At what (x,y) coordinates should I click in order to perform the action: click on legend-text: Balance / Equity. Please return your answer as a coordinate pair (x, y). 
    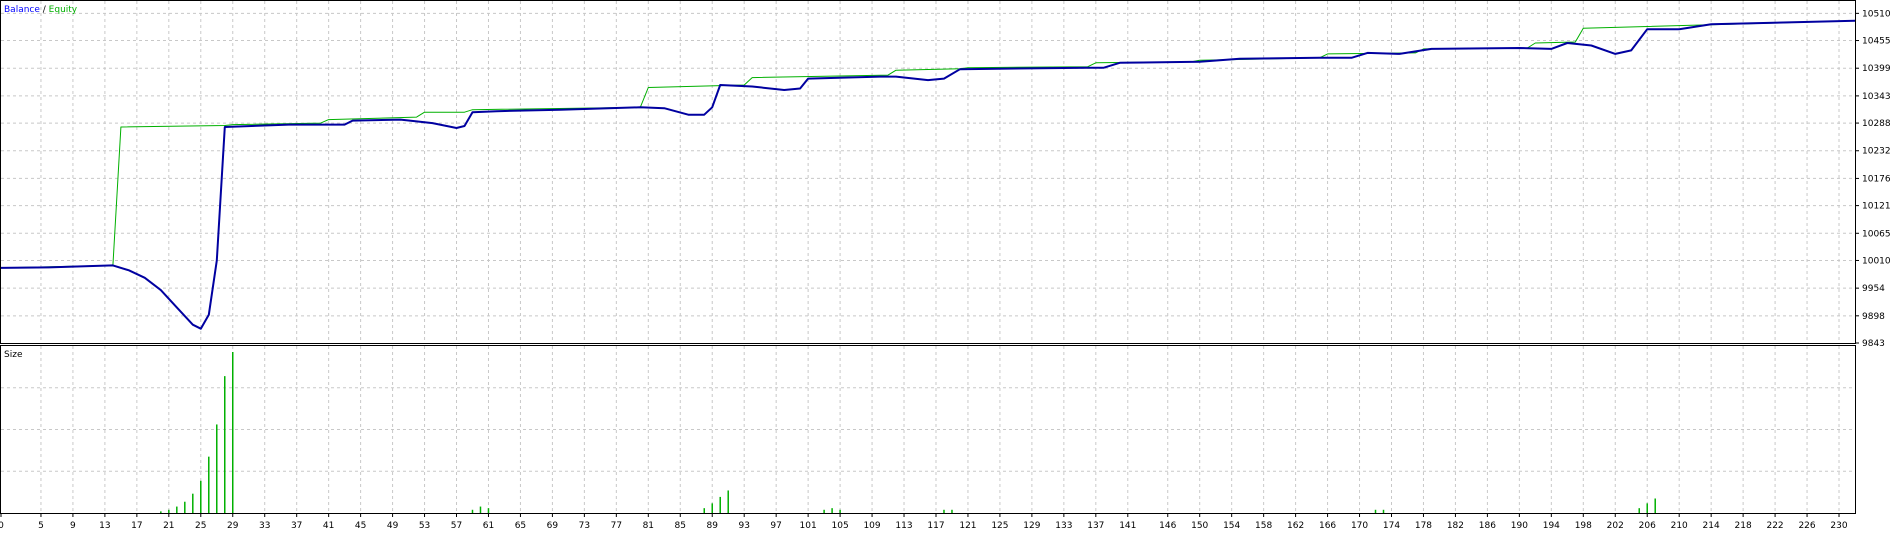
    Looking at the image, I should click on (41, 10).